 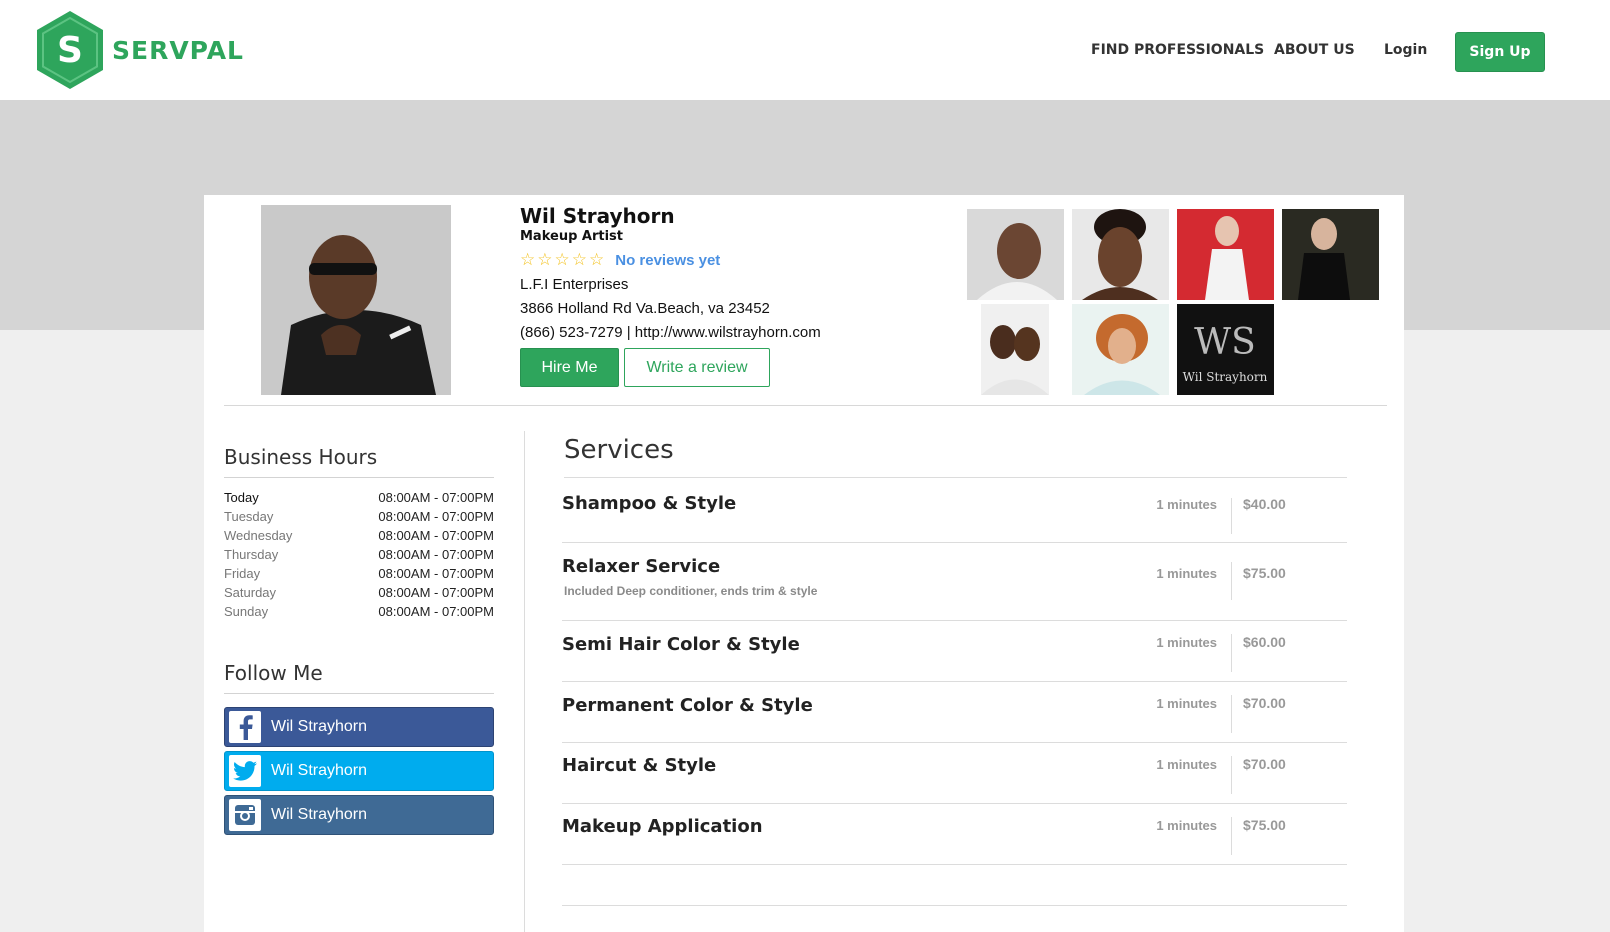 I want to click on hours-row: Saturday 08:00AM - 07:00PM, so click(x=359, y=592).